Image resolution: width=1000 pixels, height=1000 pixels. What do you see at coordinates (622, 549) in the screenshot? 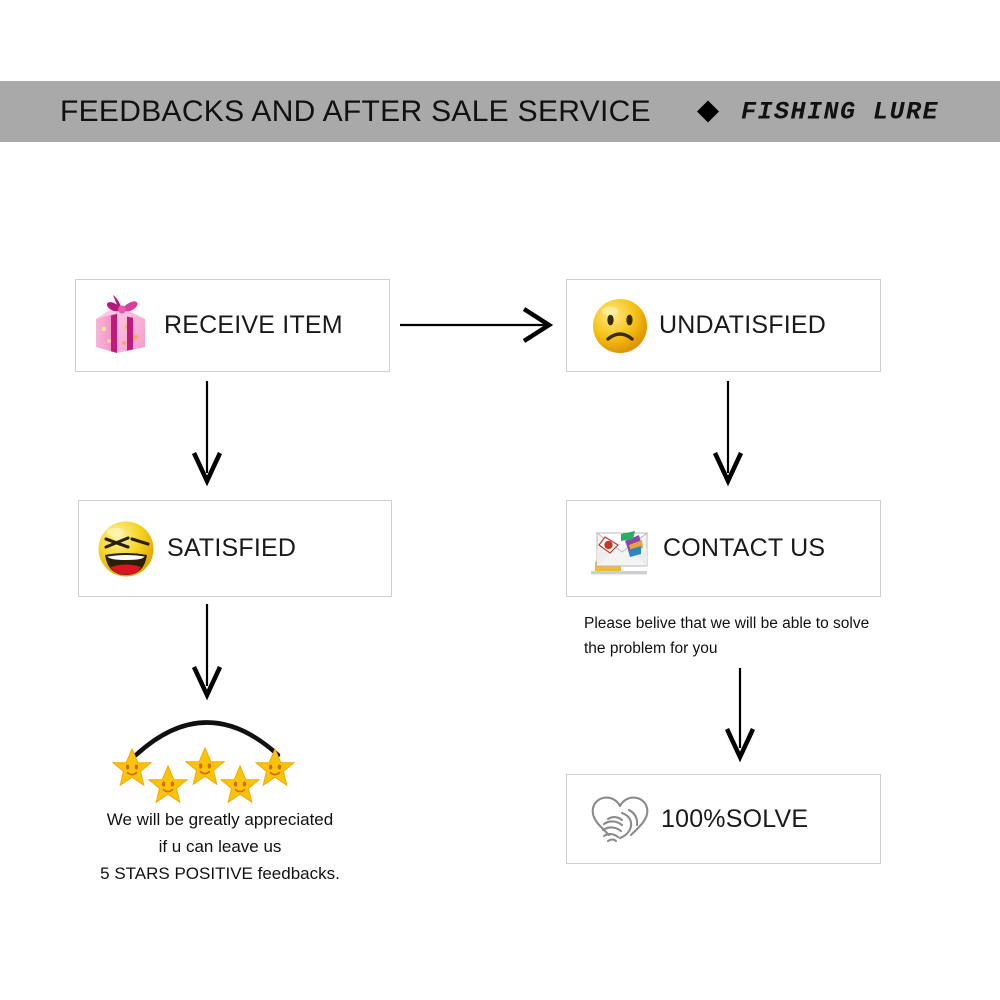
I see `envelope-icon` at bounding box center [622, 549].